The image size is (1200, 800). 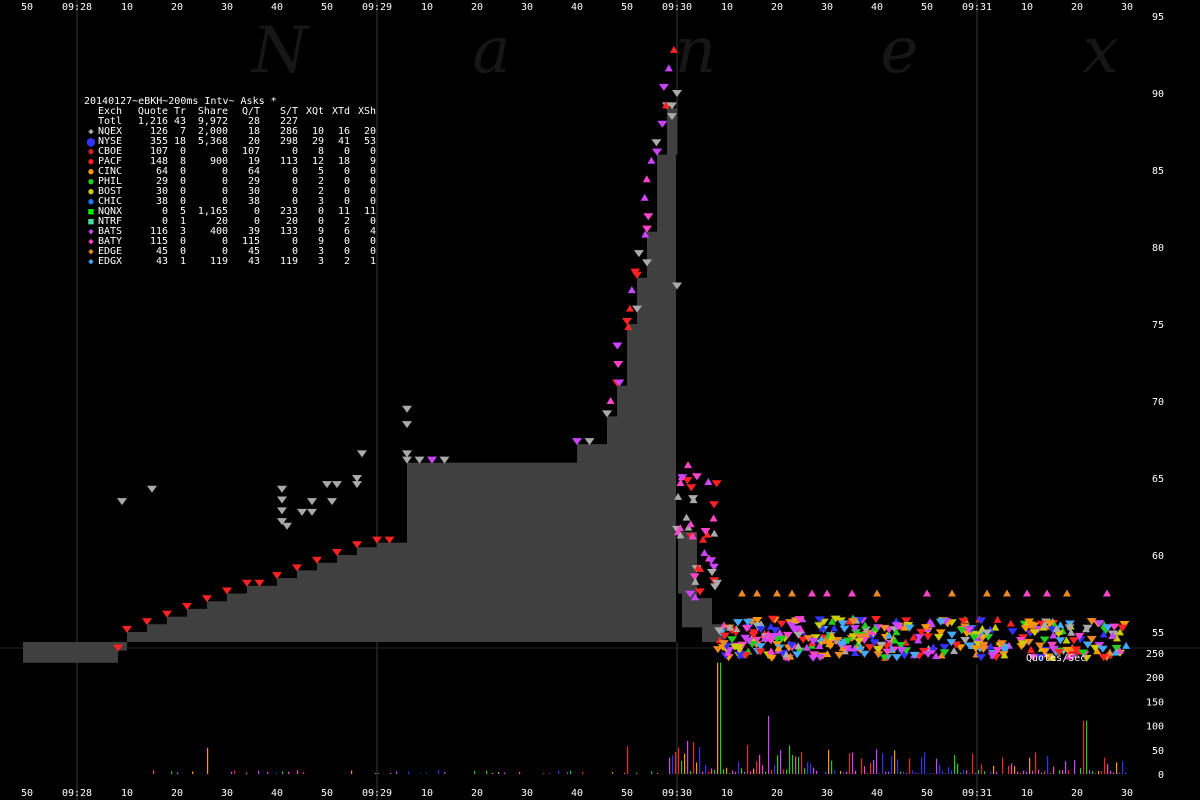 I want to click on stat-value: 1, so click(x=182, y=261).